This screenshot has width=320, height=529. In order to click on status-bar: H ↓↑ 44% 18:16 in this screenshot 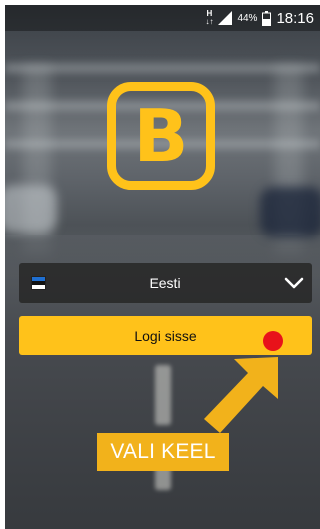, I will do `click(162, 18)`.